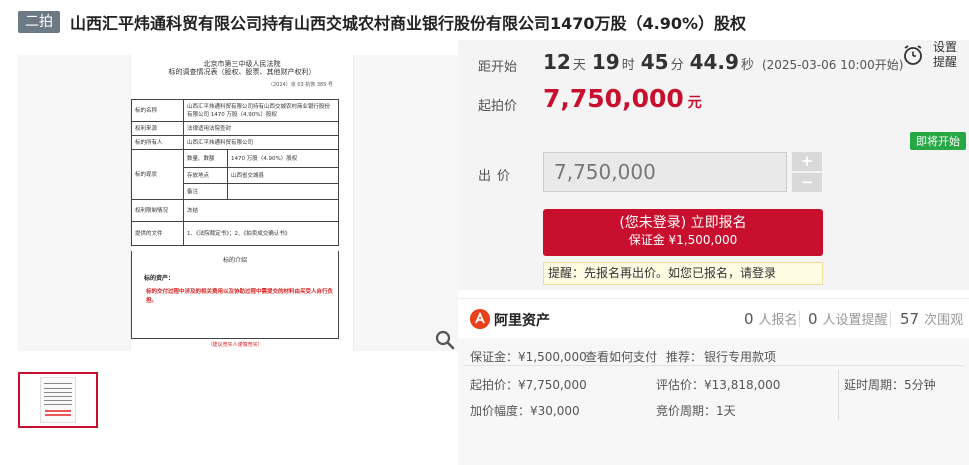  I want to click on delay-period-info: 延时周期：5分钟, so click(890, 385).